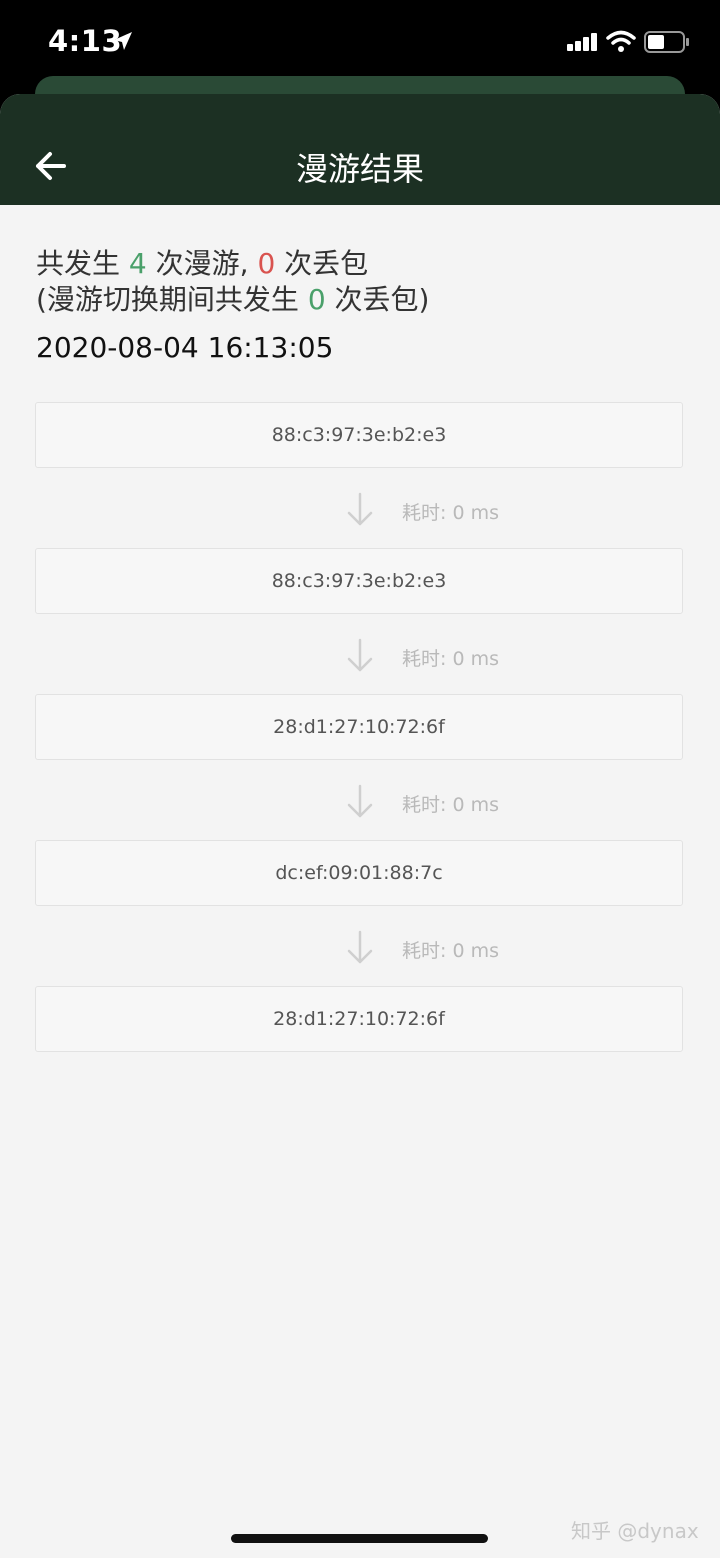 This screenshot has height=1558, width=720. I want to click on summary-text: 次漫游,, so click(202, 263).